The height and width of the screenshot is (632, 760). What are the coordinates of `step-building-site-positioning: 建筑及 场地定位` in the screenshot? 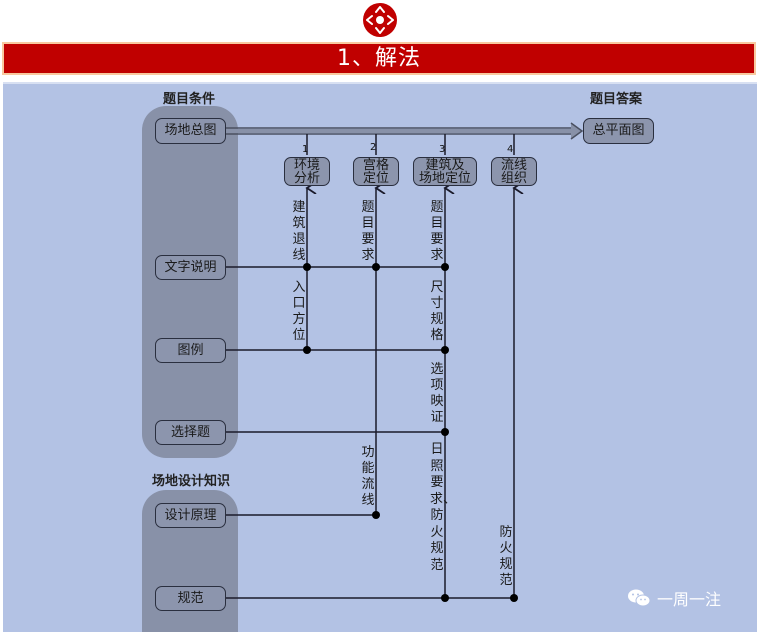 It's located at (445, 171).